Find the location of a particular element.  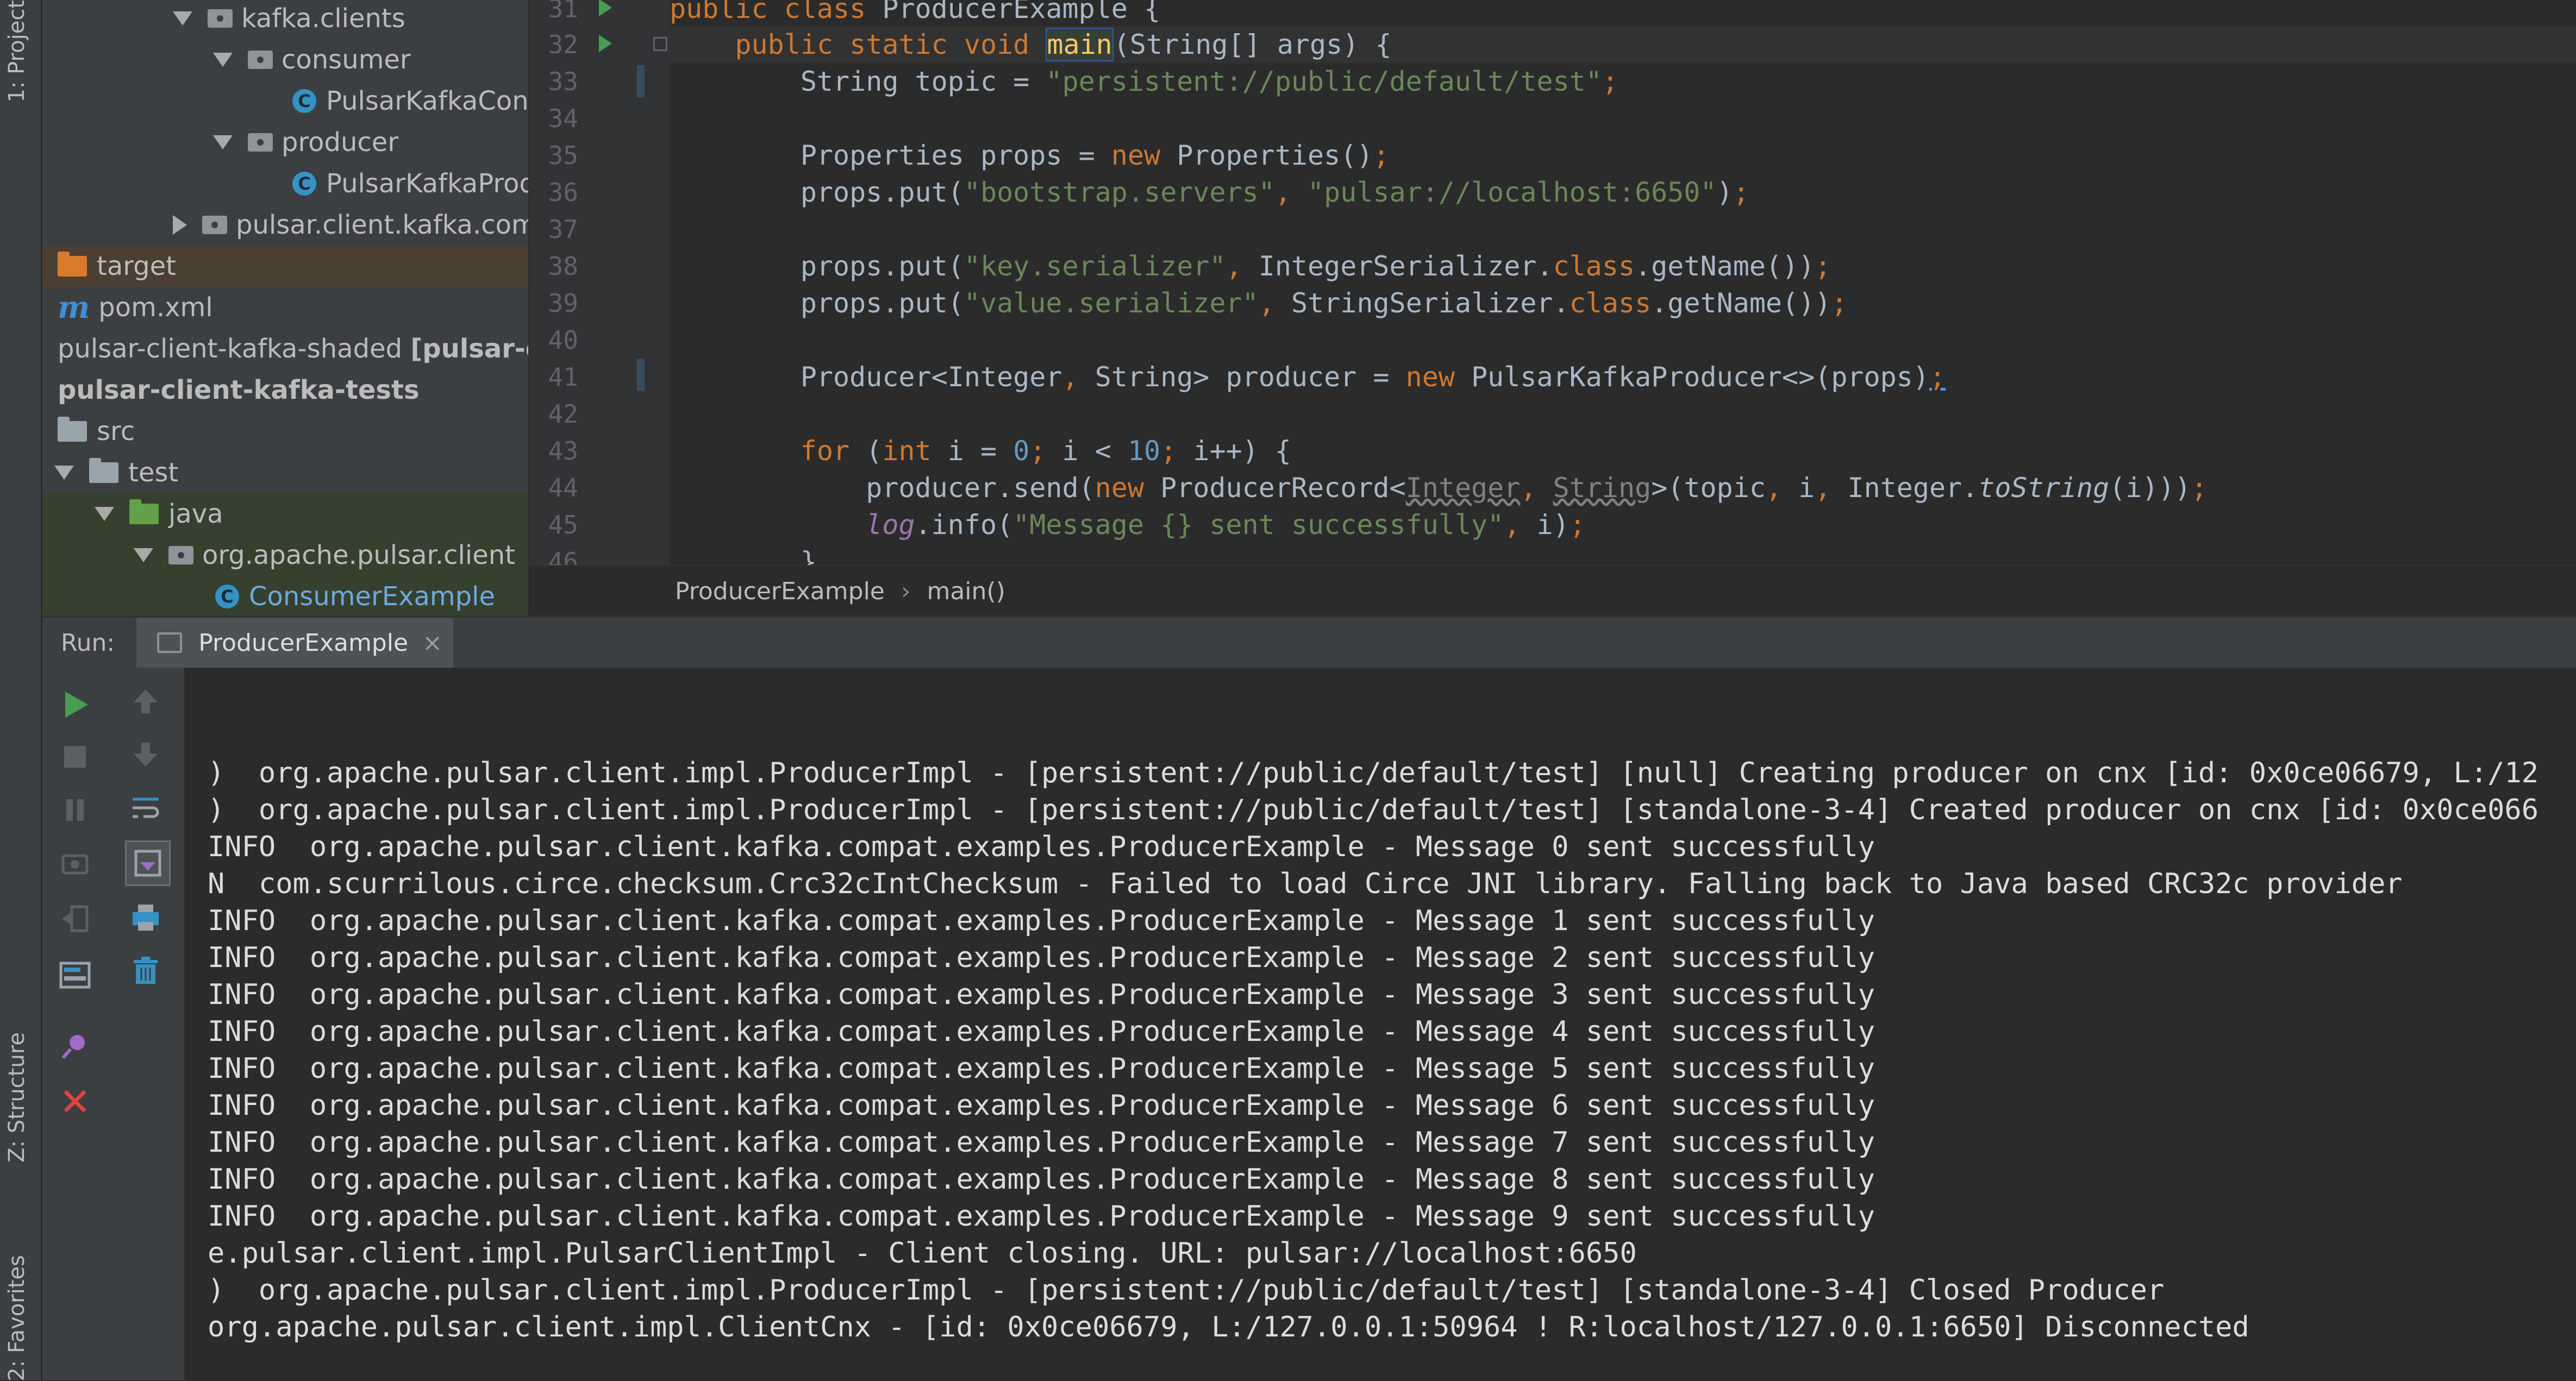

tree-item-label: kafka.clients is located at coordinates (323, 18).